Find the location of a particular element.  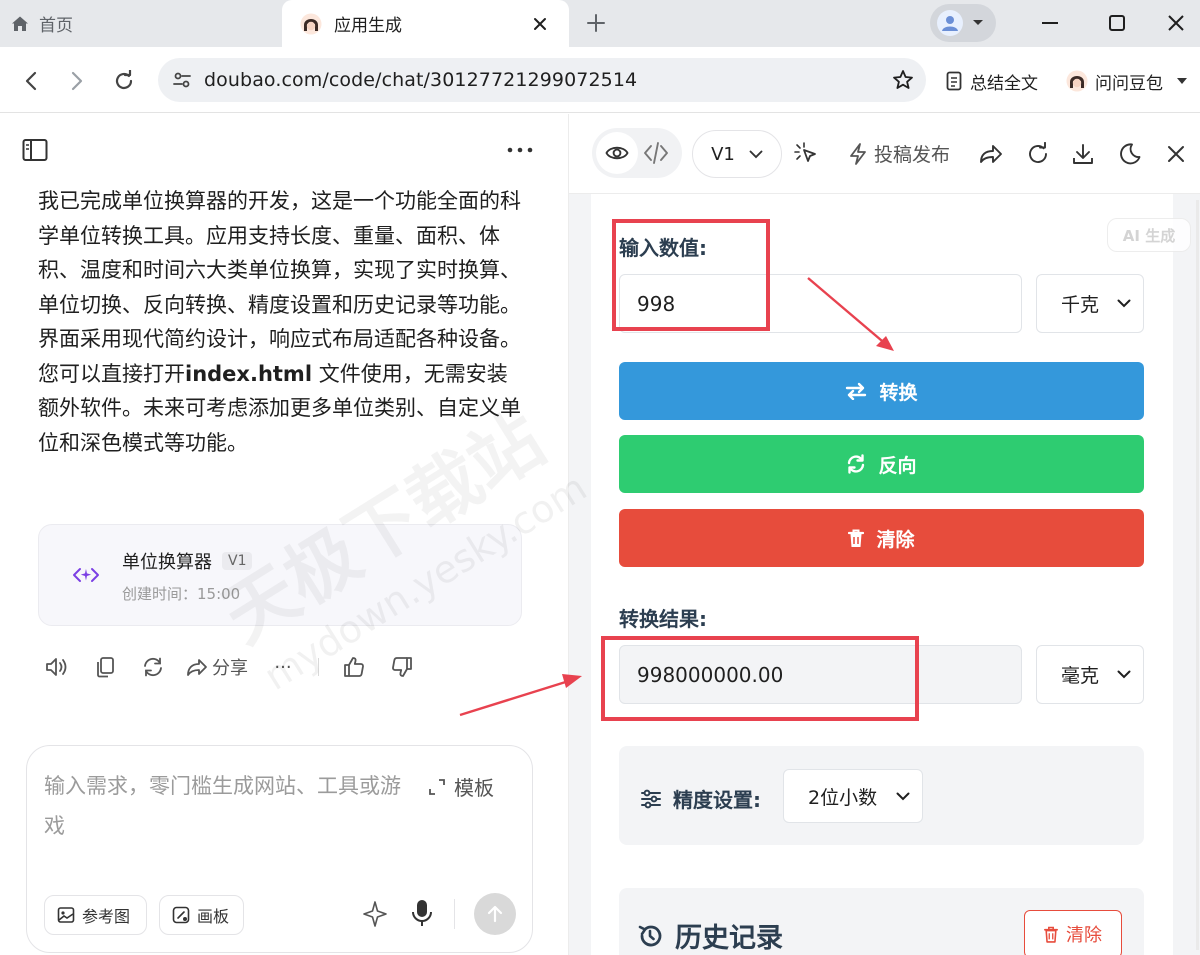

window-close-icon is located at coordinates (1176, 23).